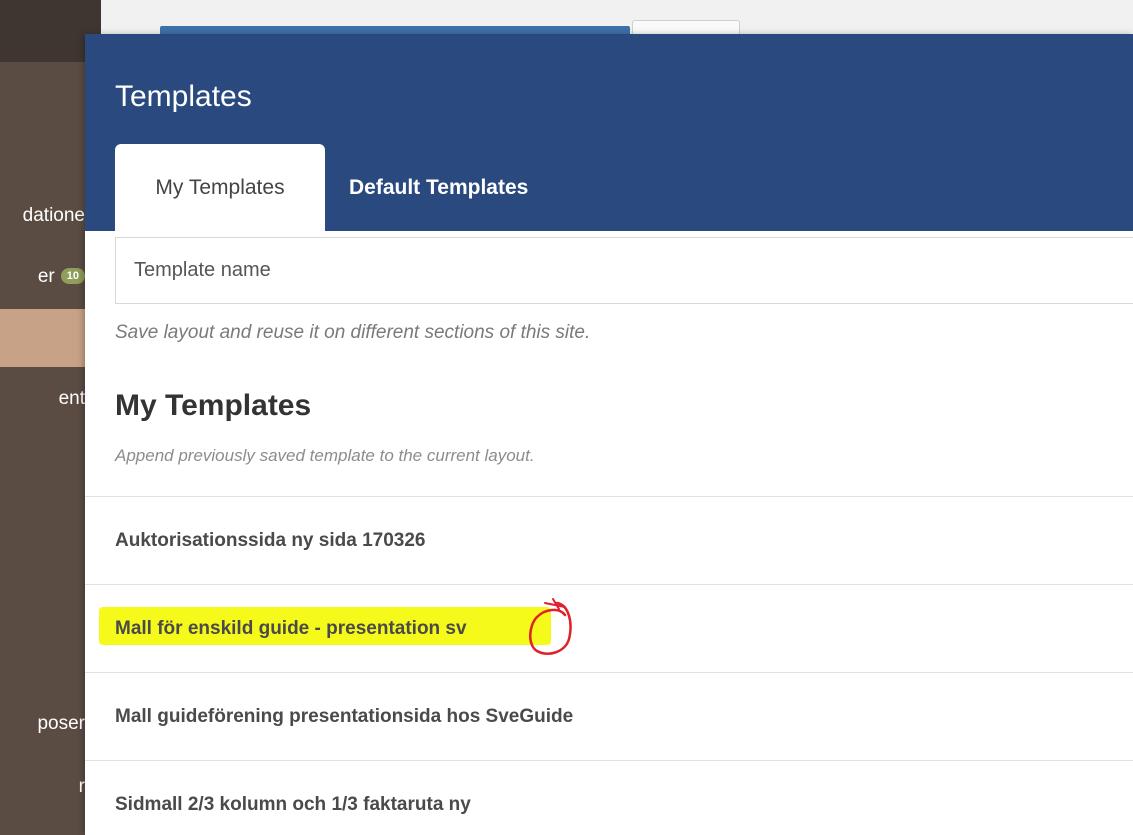 The width and height of the screenshot is (1133, 835). Describe the element at coordinates (293, 804) in the screenshot. I see `template-name: Sidmall 2/3 kolumn och 1/3 faktaruta ny` at that location.